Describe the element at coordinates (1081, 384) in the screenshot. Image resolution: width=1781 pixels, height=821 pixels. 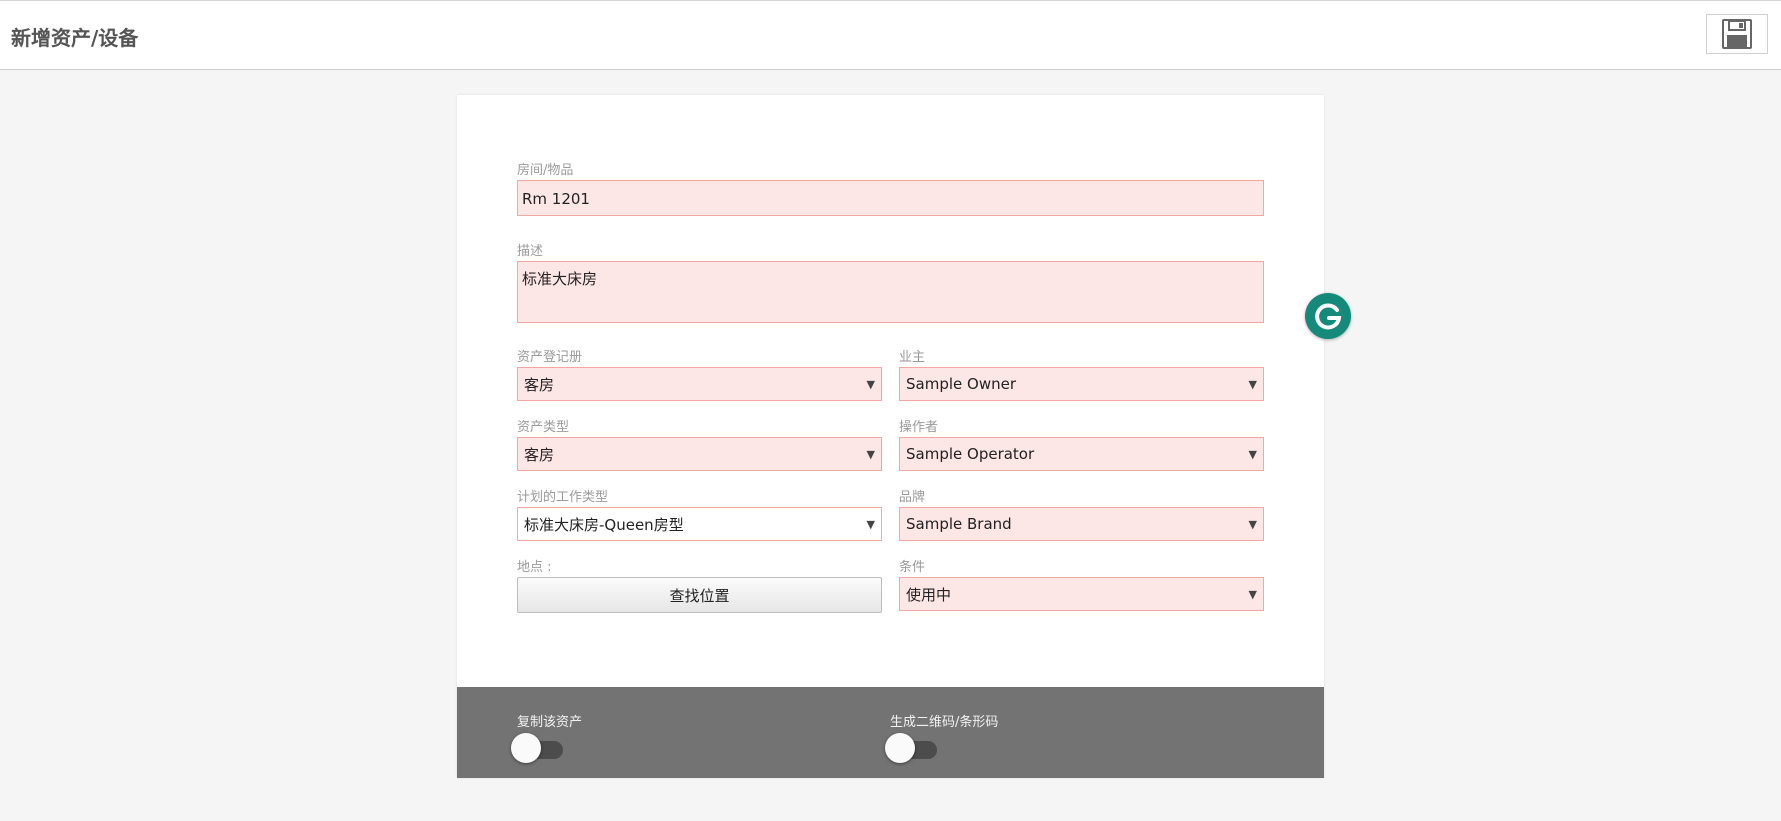
I see `owner-select: Sample Owner ▼` at that location.